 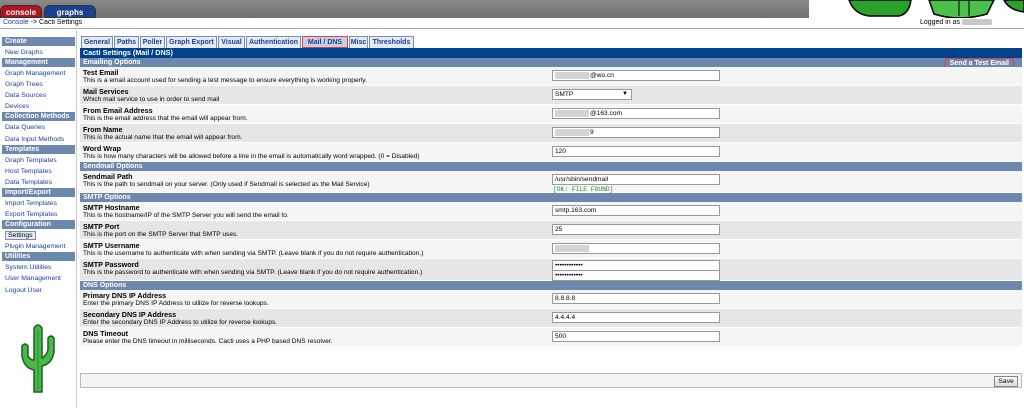 What do you see at coordinates (16, 22) in the screenshot?
I see `breadcrumb-console-link: Console` at bounding box center [16, 22].